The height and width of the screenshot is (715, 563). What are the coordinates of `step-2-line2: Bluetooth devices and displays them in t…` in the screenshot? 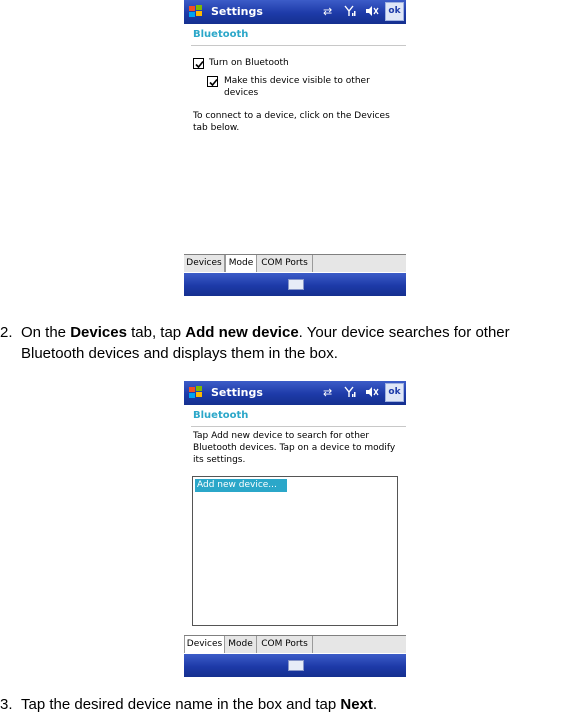 It's located at (179, 353).